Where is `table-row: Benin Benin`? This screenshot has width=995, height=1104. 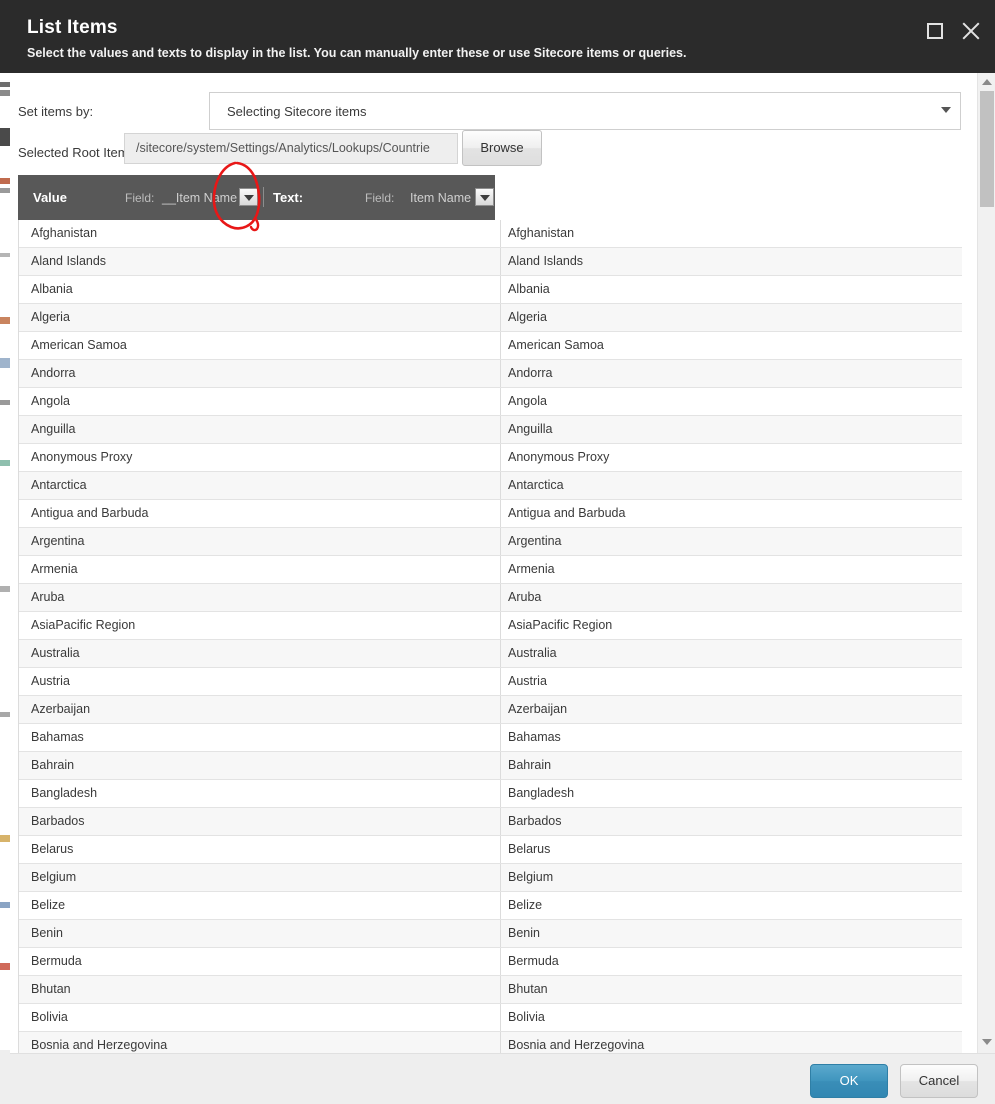
table-row: Benin Benin is located at coordinates (490, 934).